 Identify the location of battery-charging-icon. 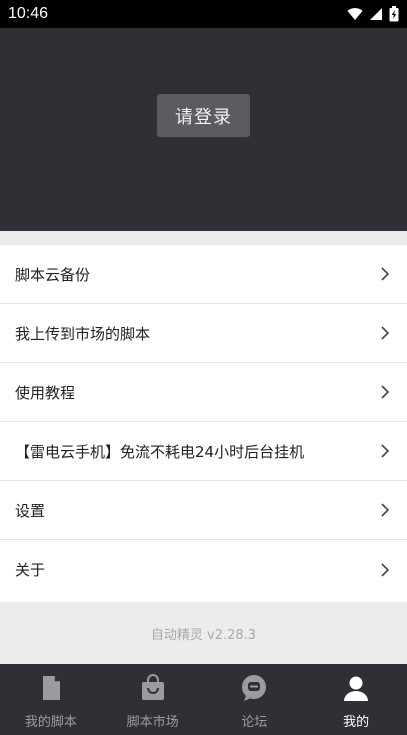
(394, 14).